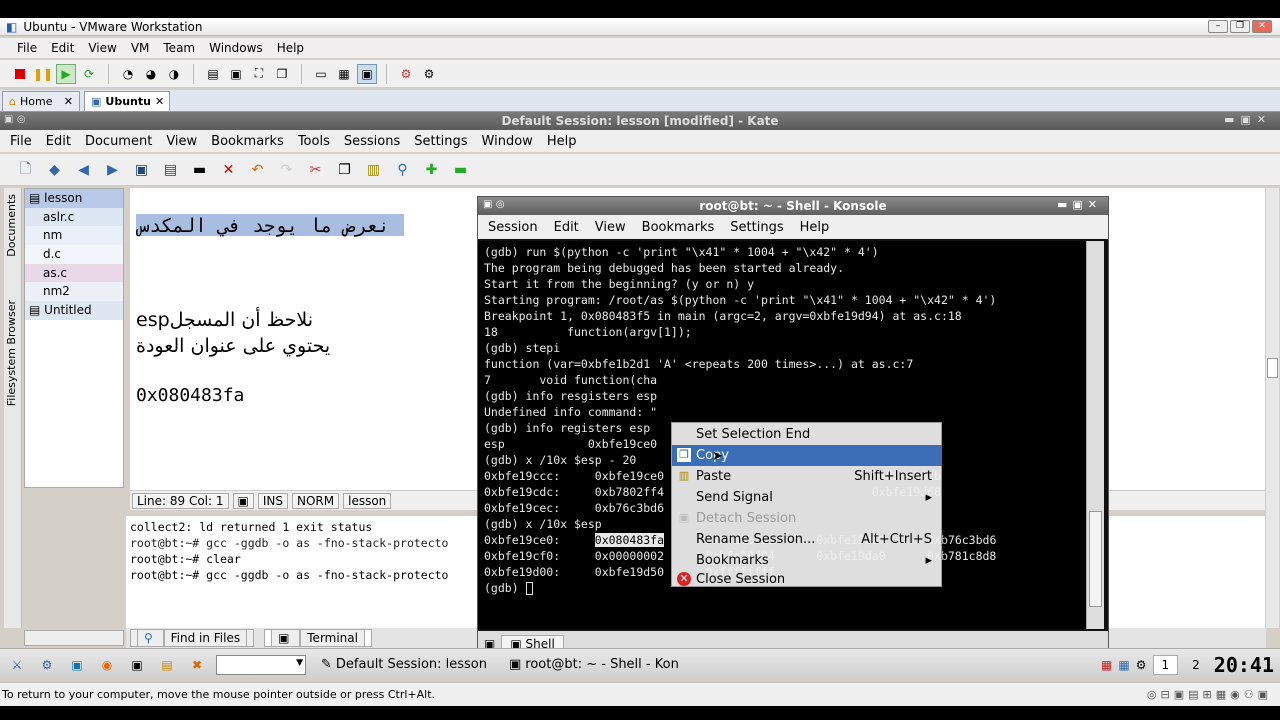  I want to click on vm-menu-file: File, so click(27, 48).